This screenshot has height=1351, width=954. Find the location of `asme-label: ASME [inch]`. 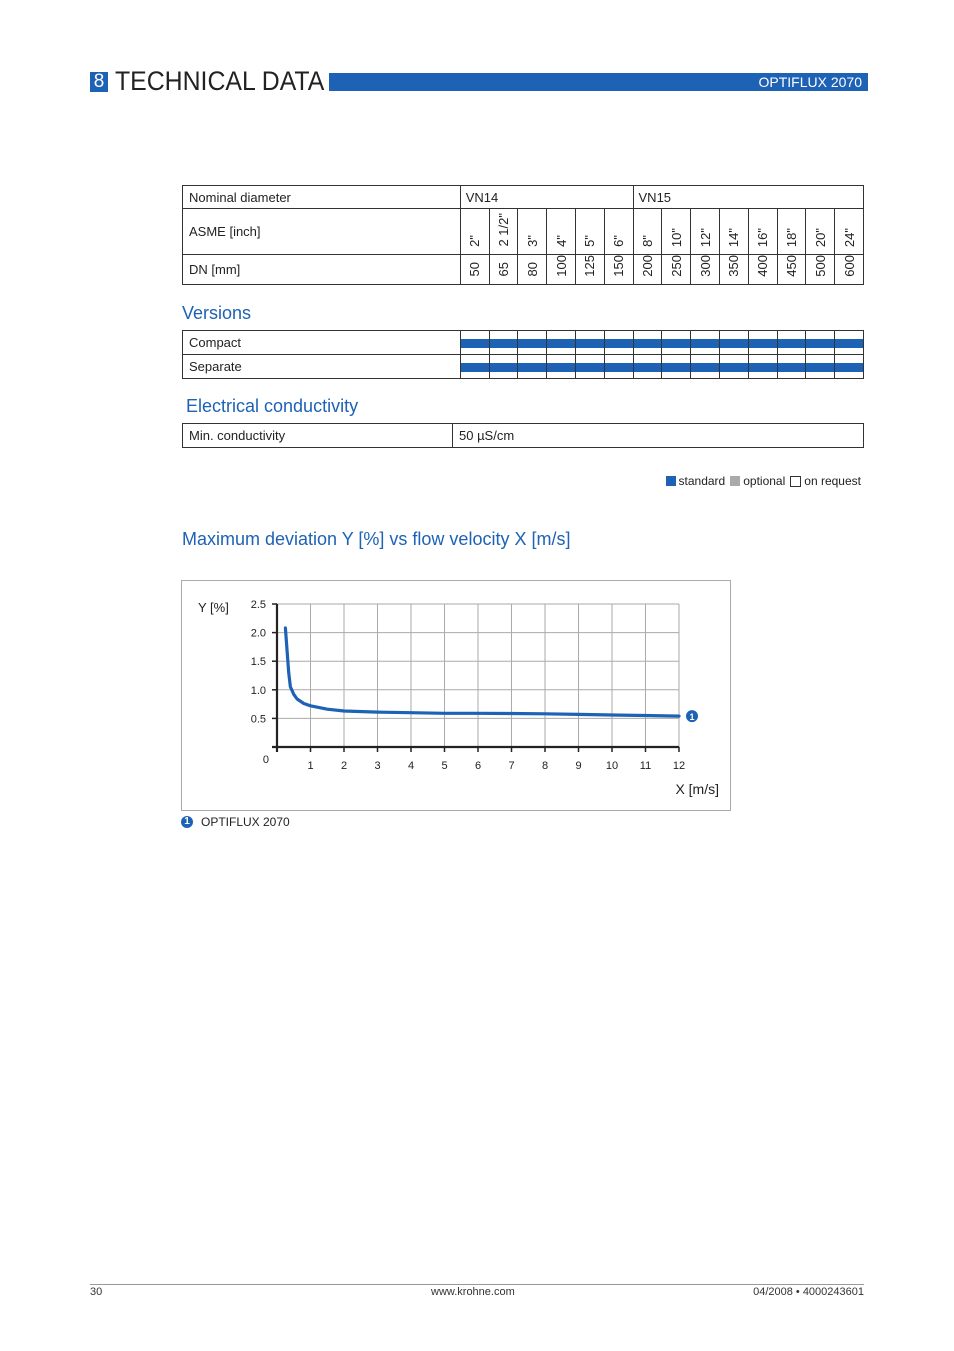

asme-label: ASME [inch] is located at coordinates (321, 231).